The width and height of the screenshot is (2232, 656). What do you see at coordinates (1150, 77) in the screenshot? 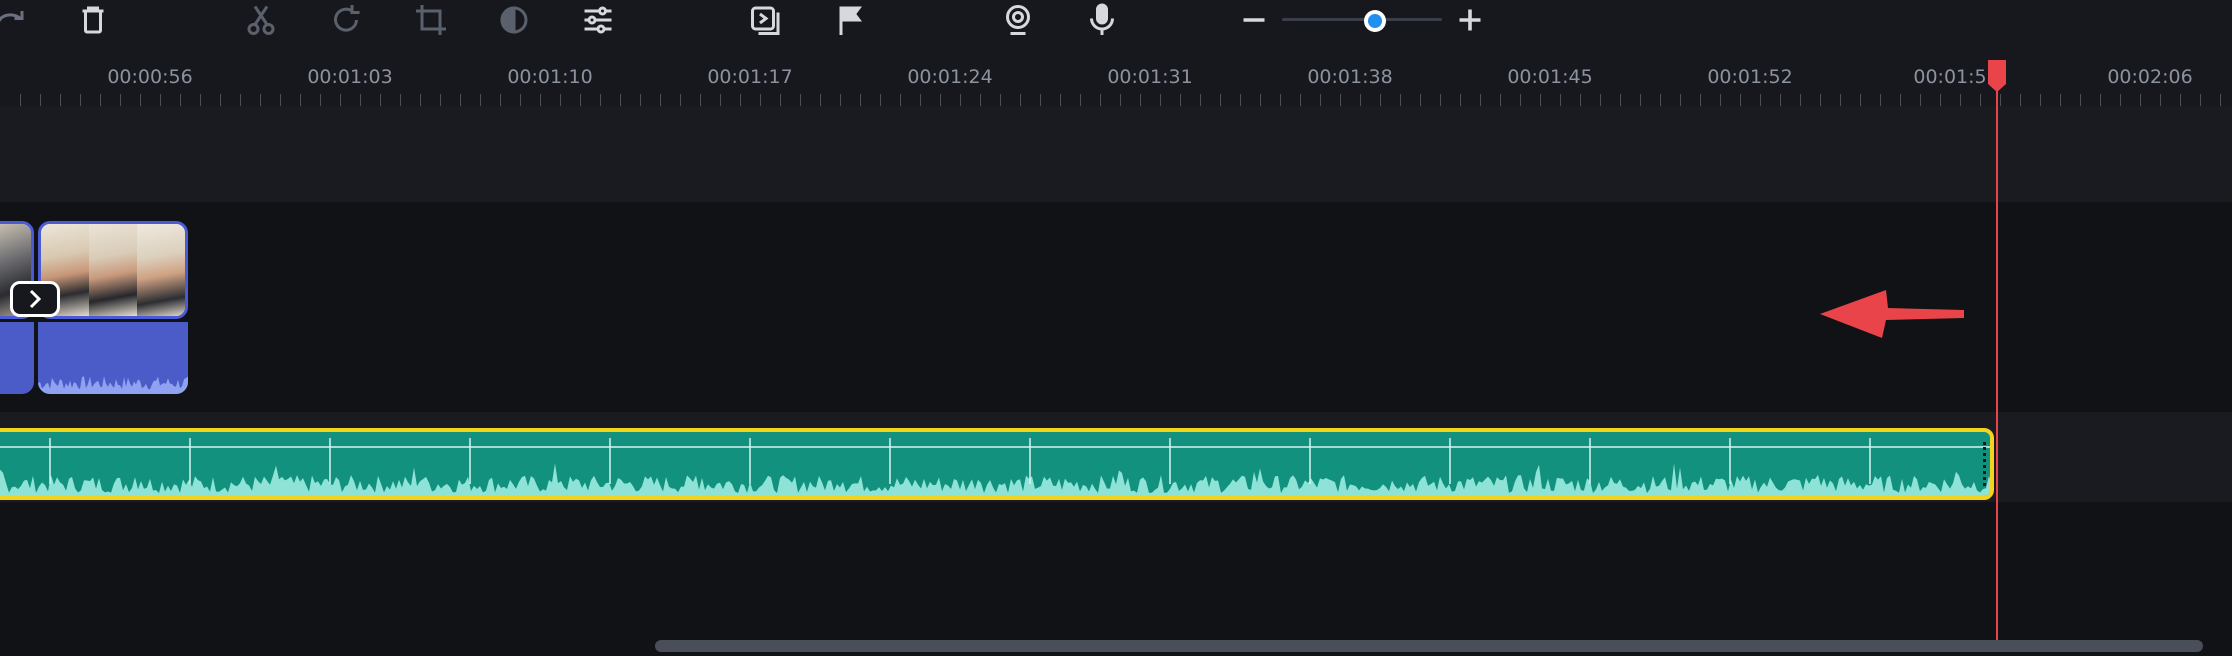
I see `ruler-time-label: 00:01:31` at bounding box center [1150, 77].